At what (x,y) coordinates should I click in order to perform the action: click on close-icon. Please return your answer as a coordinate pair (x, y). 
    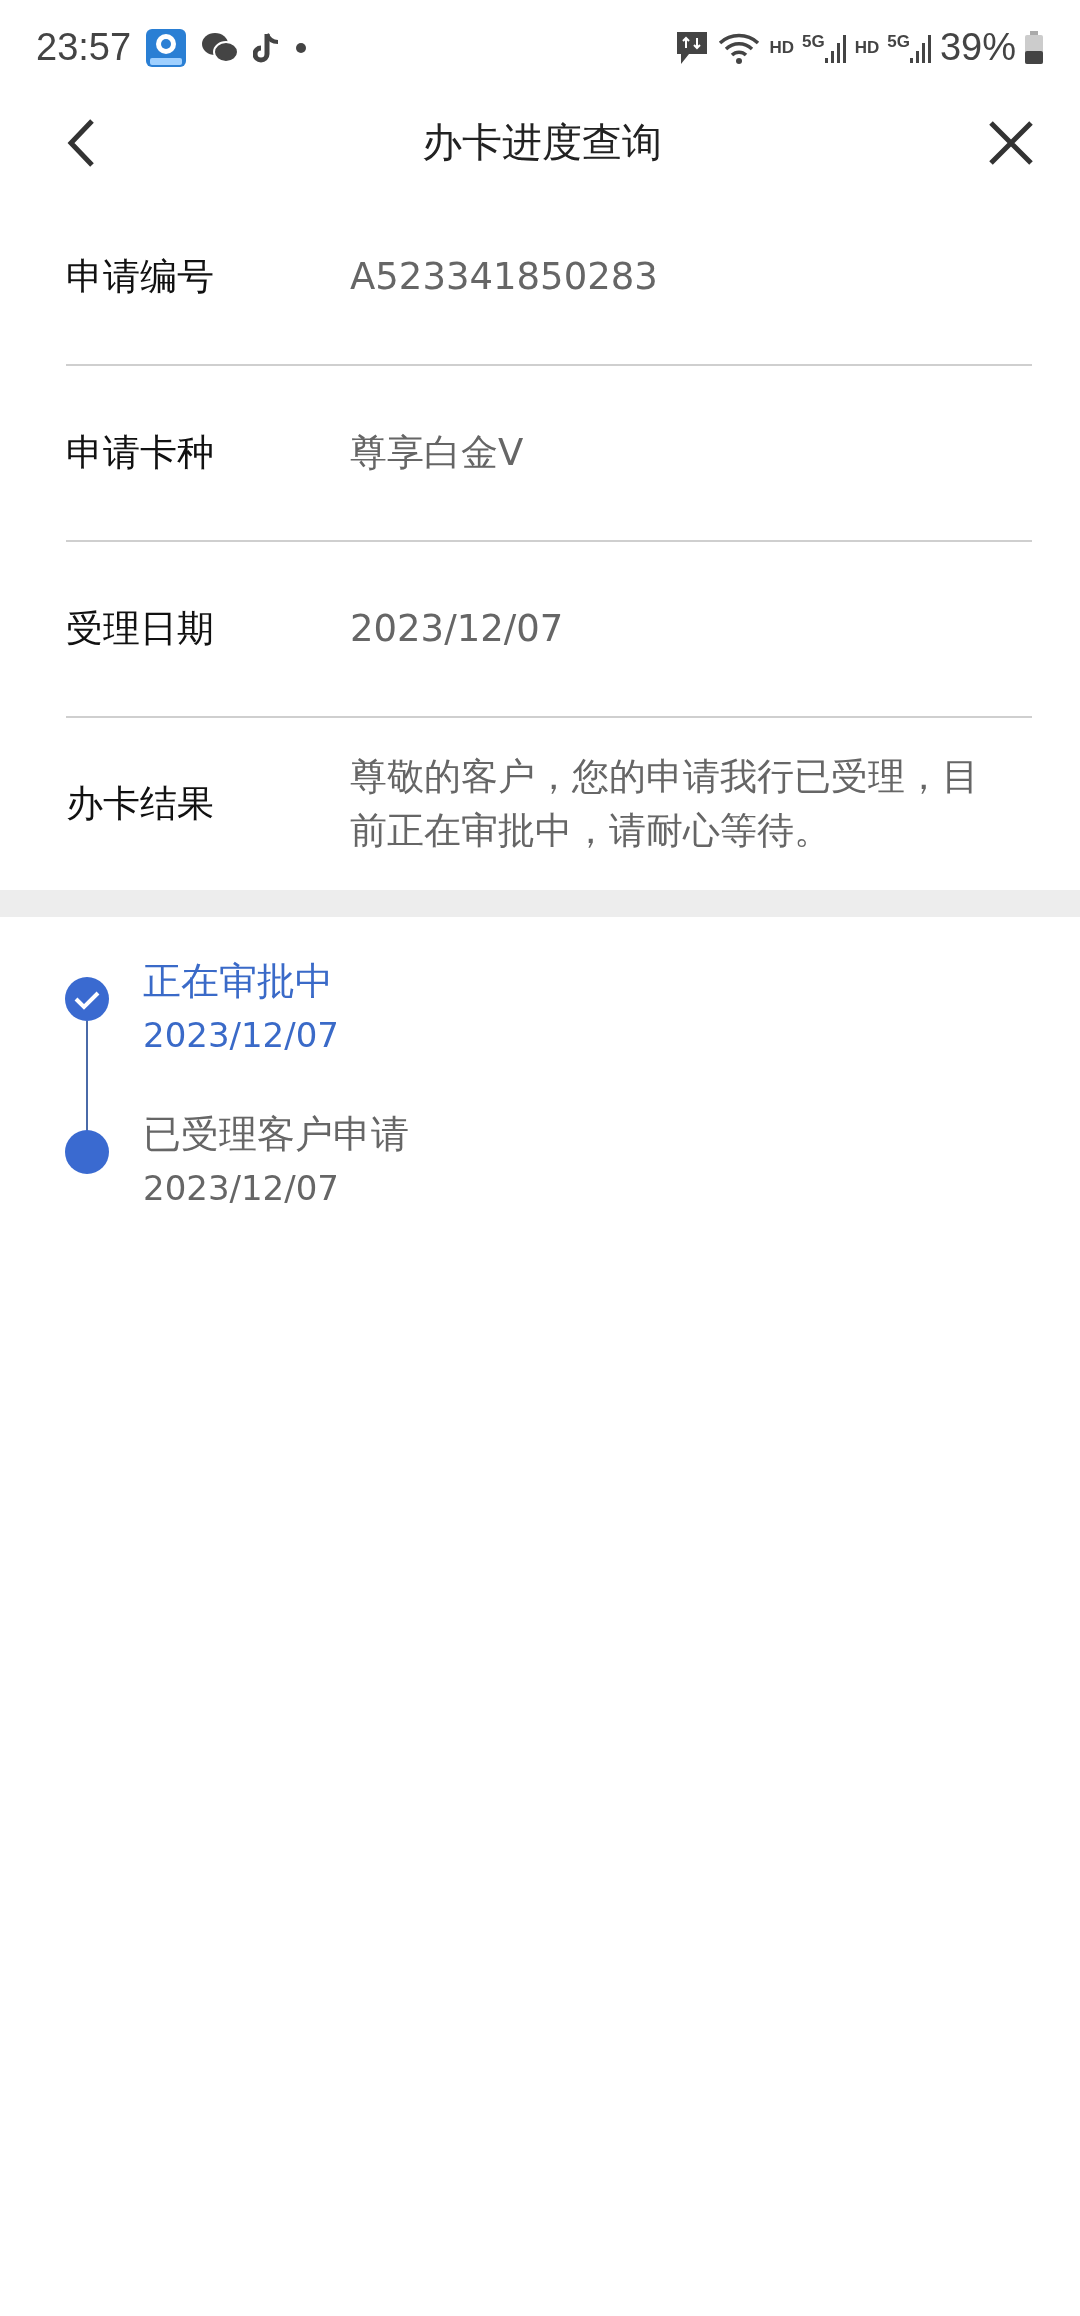
    Looking at the image, I should click on (1011, 142).